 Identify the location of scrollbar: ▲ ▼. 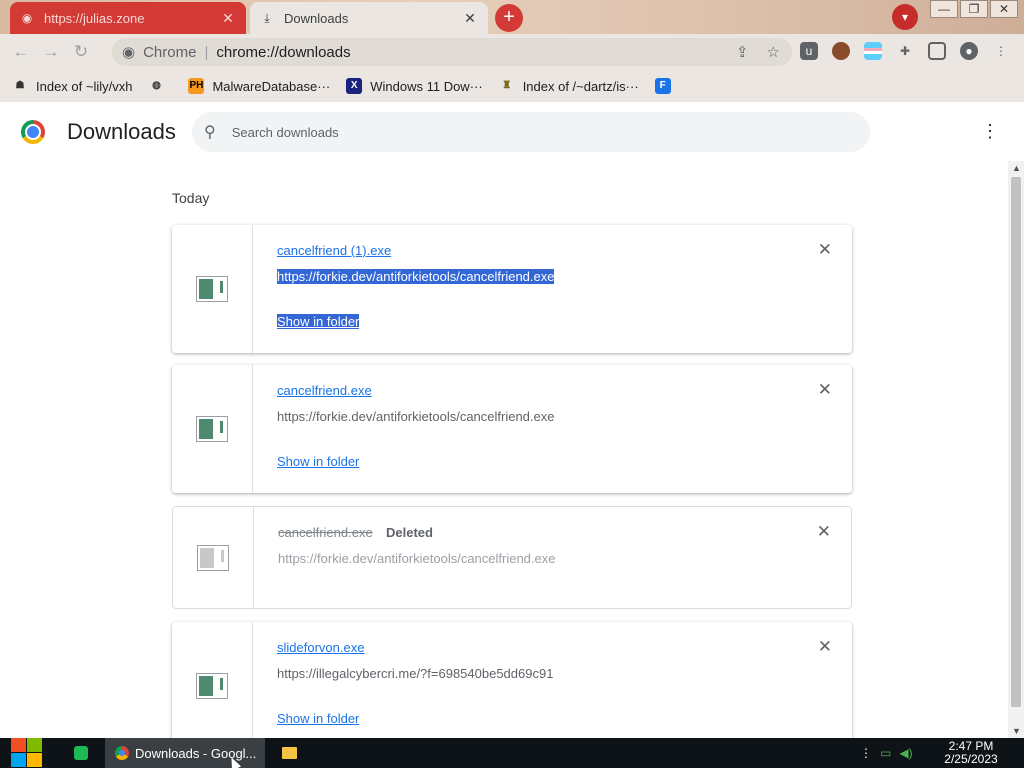
(1016, 449).